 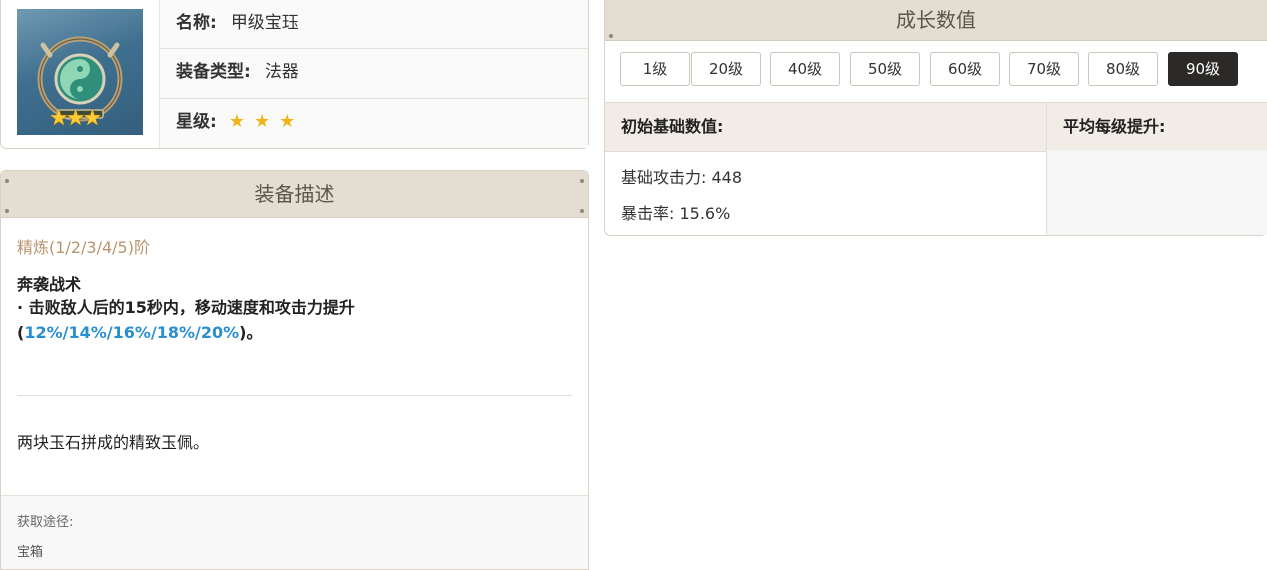 I want to click on item-info-card: ★★★ 名称: 甲级宝珏 装备类型: 法器 星级: ★★★, so click(x=294, y=74).